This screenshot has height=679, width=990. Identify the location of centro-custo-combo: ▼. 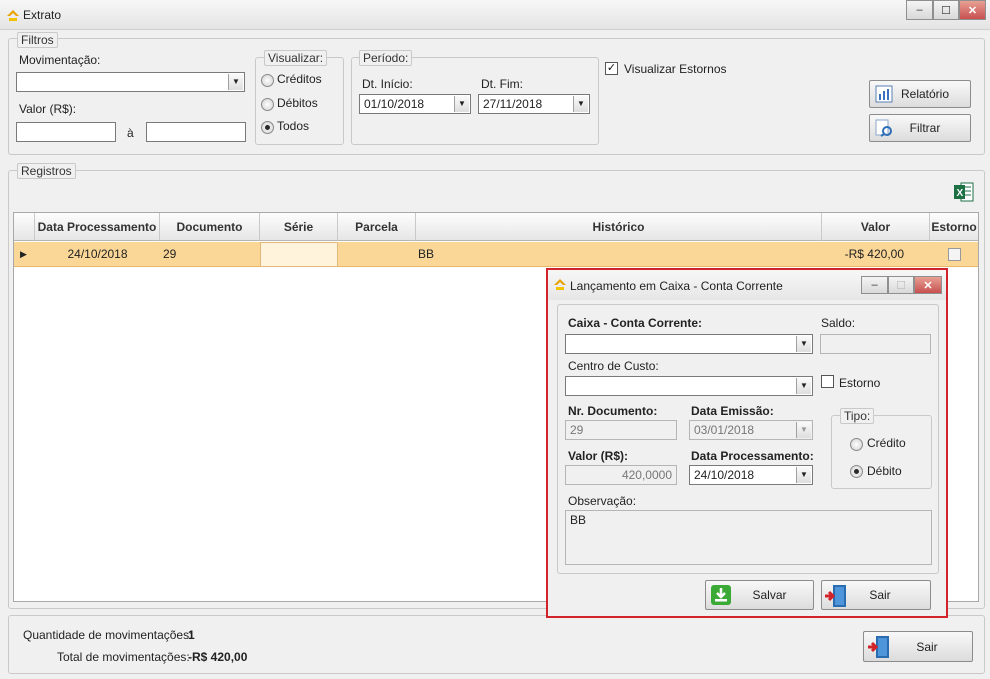
(689, 386).